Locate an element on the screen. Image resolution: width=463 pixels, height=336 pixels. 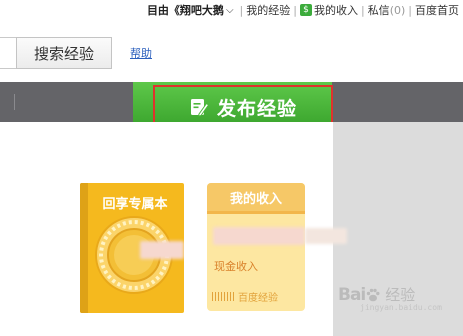
watermark-text: Bai is located at coordinates (352, 294).